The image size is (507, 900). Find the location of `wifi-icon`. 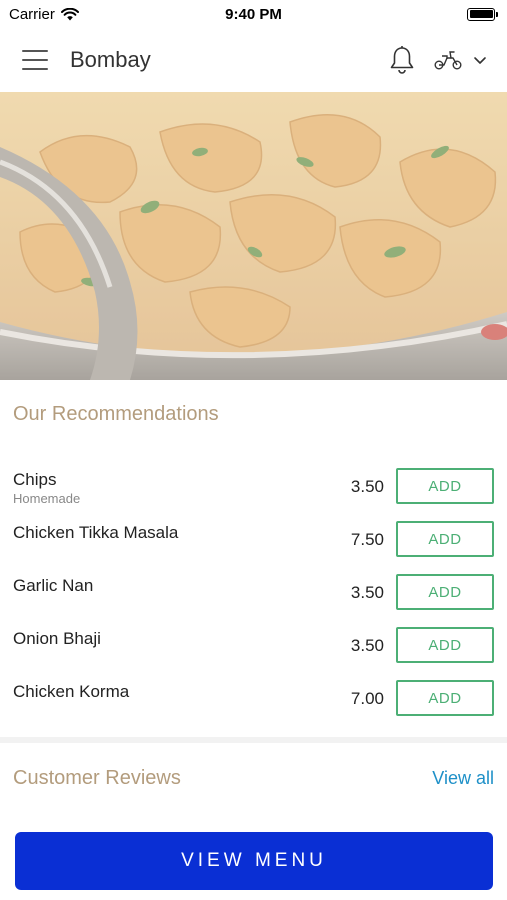

wifi-icon is located at coordinates (69, 13).